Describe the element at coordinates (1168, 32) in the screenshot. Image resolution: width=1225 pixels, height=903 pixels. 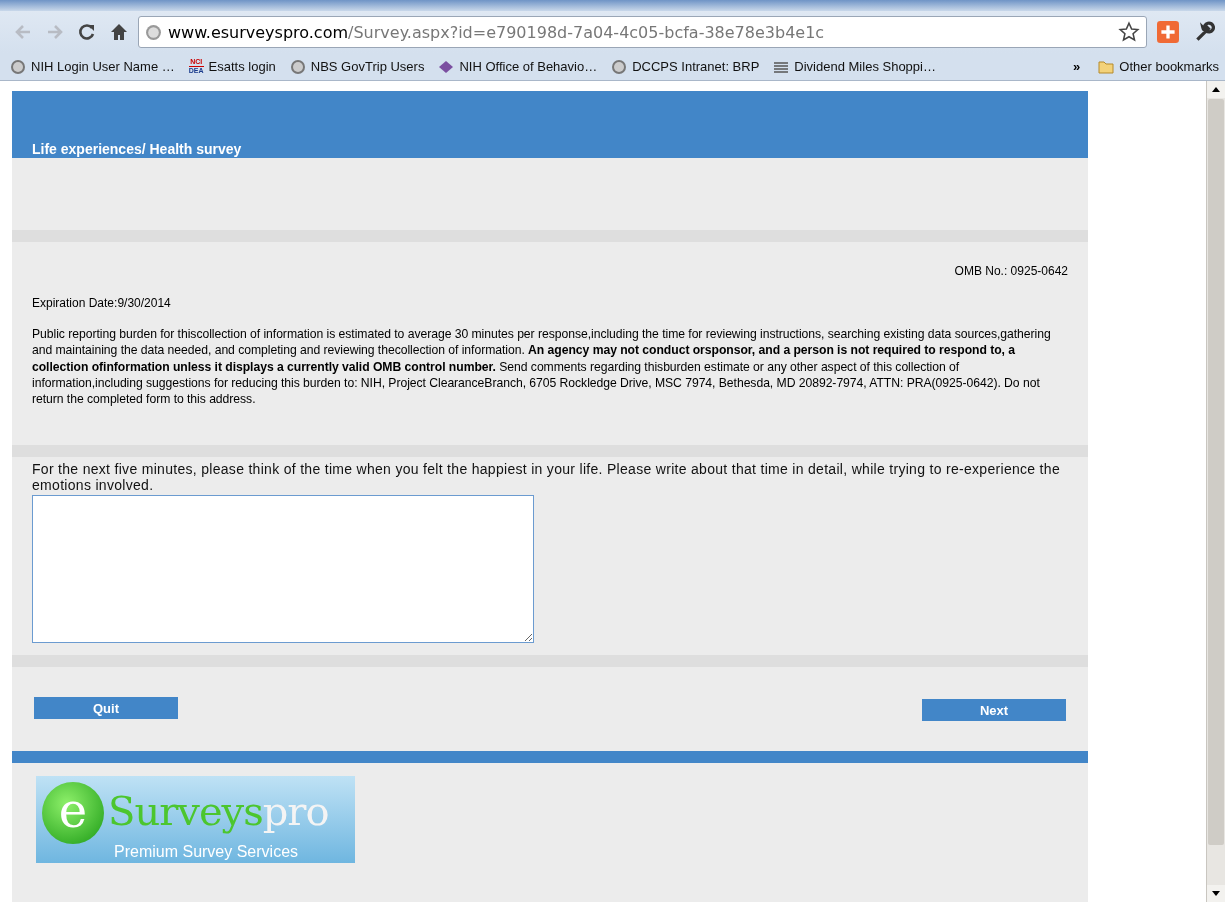
I see `plus-icon` at that location.